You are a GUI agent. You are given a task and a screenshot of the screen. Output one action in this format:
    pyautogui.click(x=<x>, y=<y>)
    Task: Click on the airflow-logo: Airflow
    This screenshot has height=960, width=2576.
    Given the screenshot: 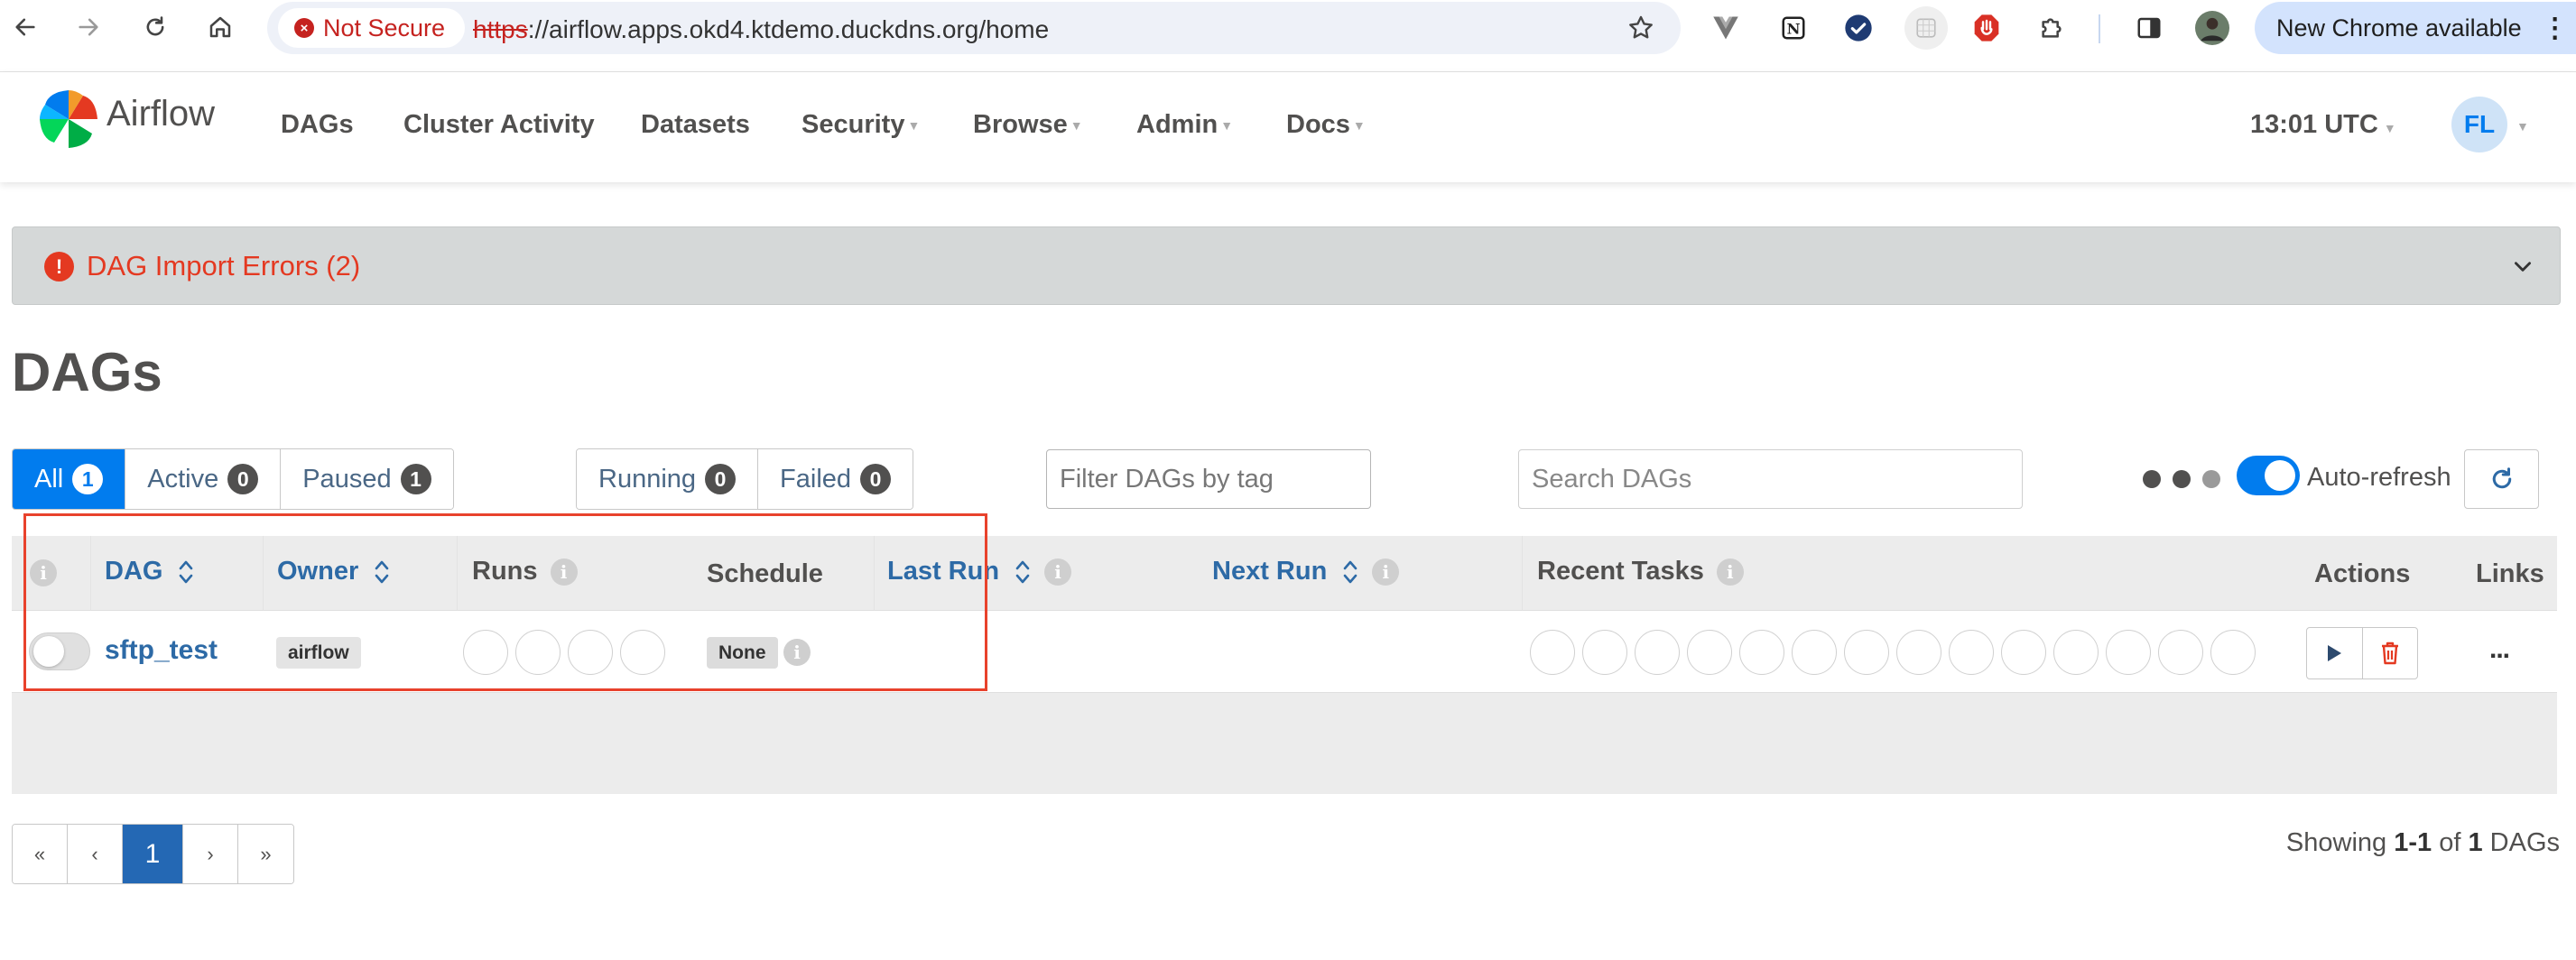 What is the action you would take?
    pyautogui.click(x=125, y=120)
    